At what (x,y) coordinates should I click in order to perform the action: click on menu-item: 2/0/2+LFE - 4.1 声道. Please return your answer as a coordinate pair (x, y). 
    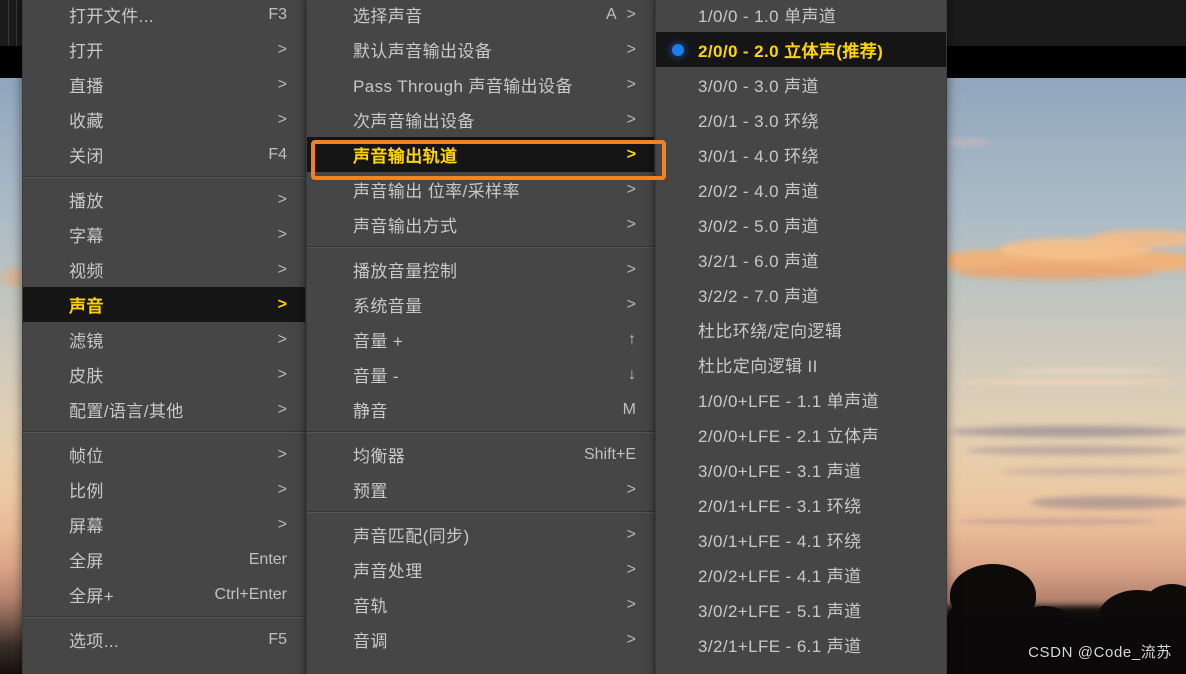
    Looking at the image, I should click on (801, 574).